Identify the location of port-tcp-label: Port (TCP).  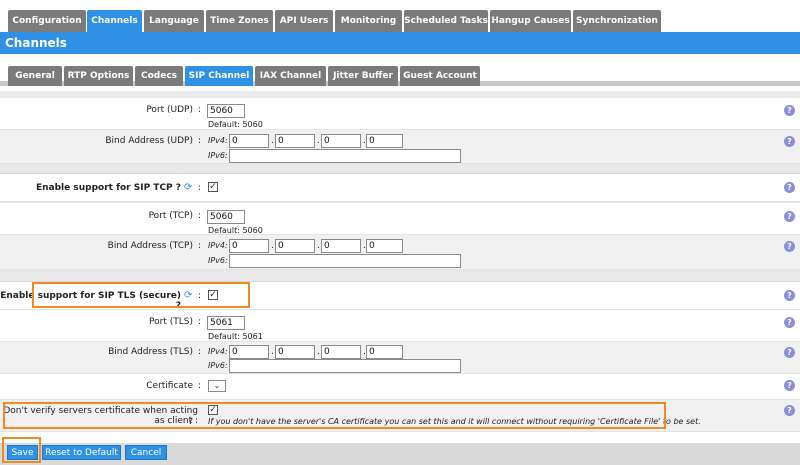
(170, 216).